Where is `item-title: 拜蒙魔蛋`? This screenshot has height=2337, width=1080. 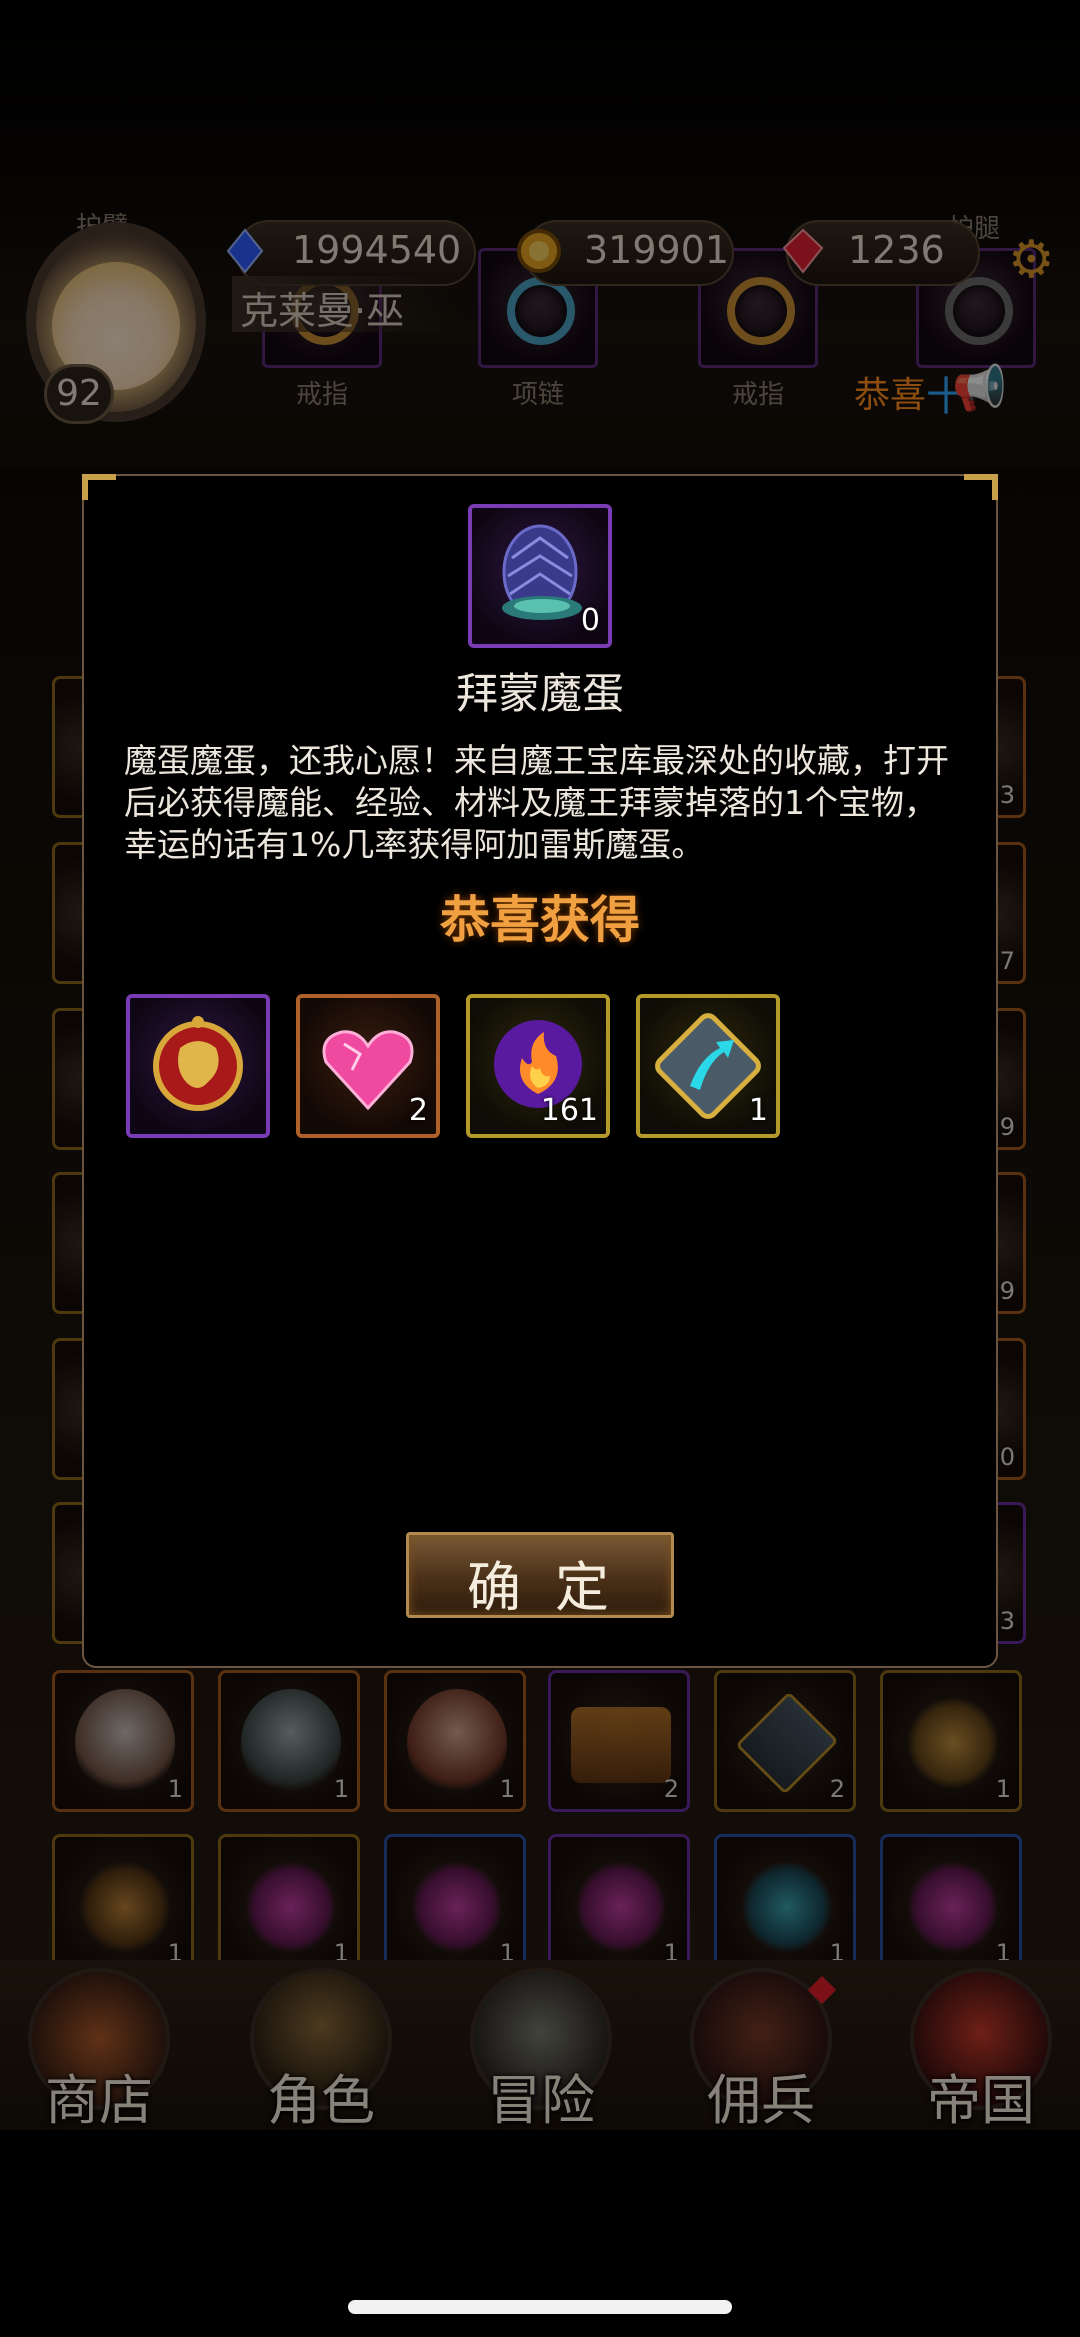
item-title: 拜蒙魔蛋 is located at coordinates (539, 693).